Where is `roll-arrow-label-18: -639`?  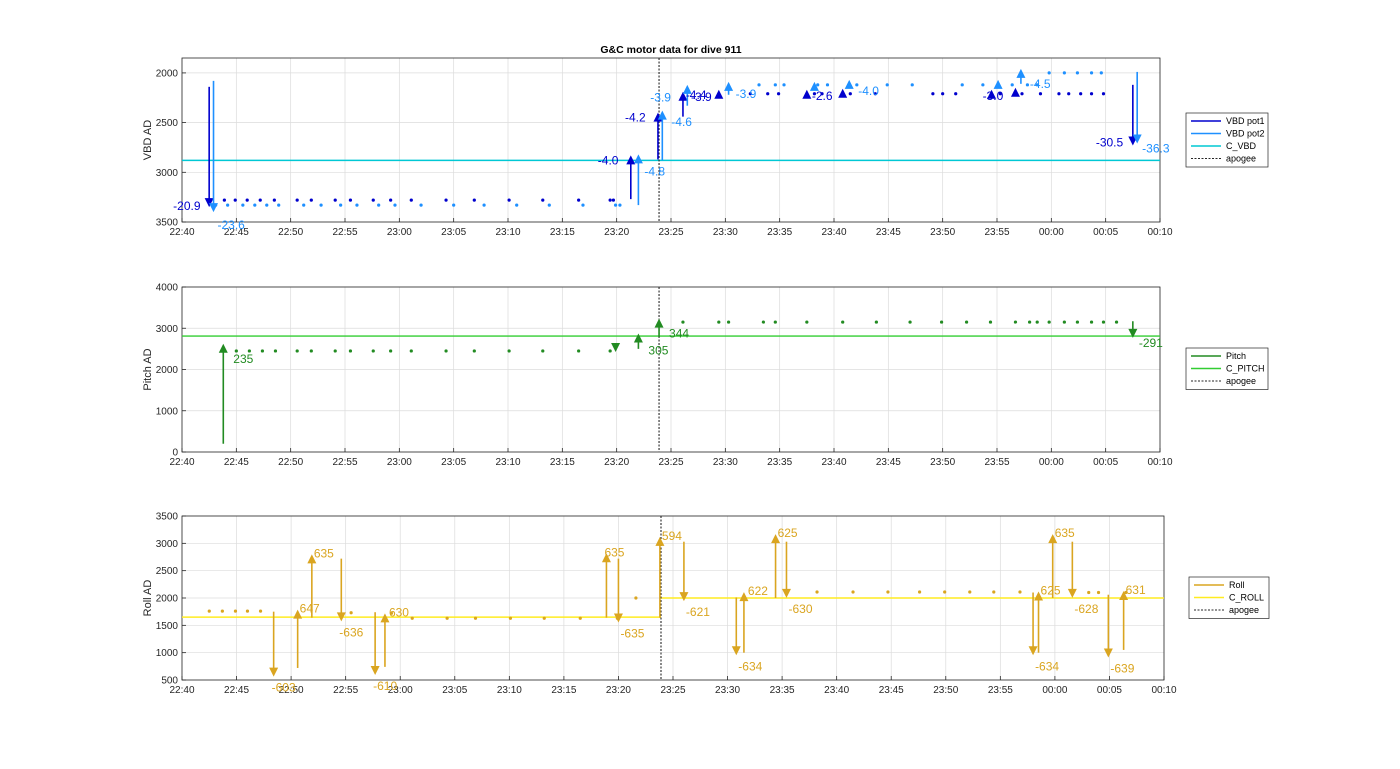 roll-arrow-label-18: -639 is located at coordinates (1122, 668).